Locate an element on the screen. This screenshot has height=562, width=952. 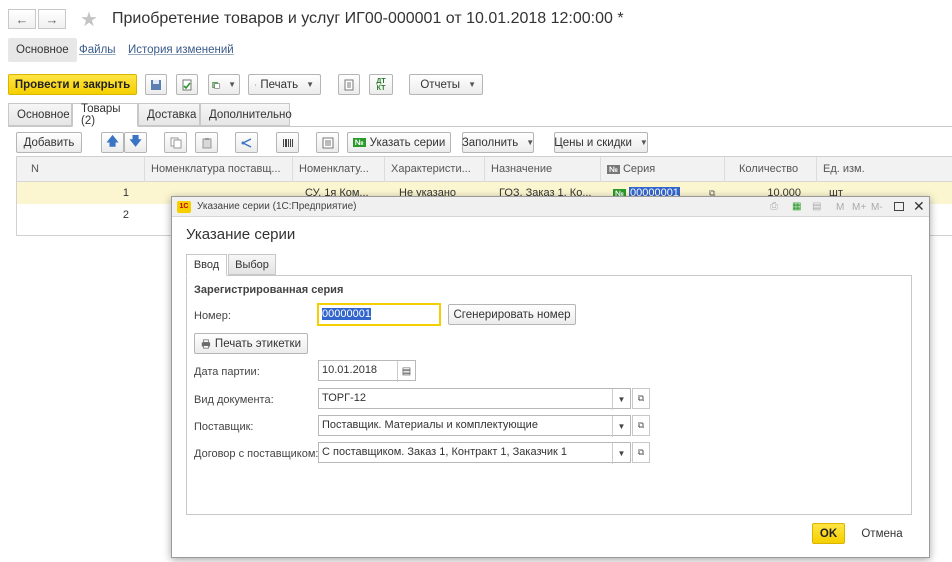
forward-button: → is located at coordinates (52, 19).